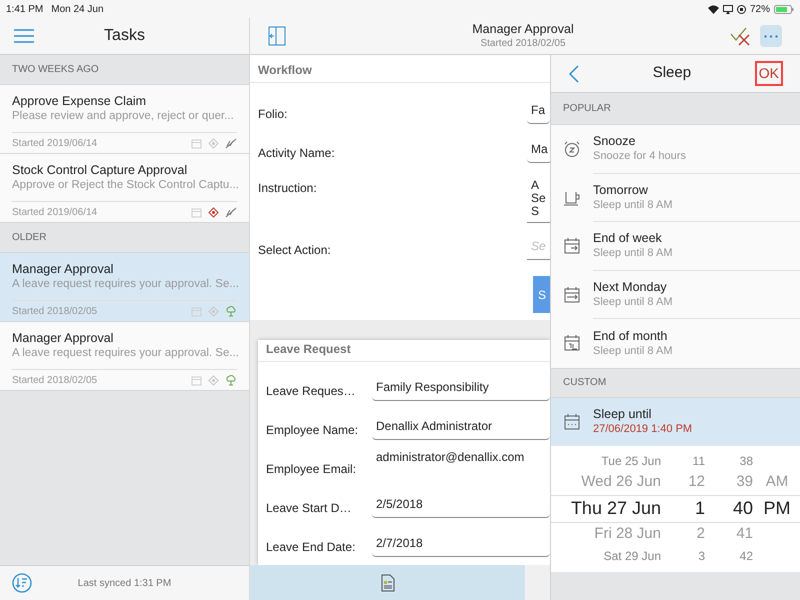 The height and width of the screenshot is (600, 800). Describe the element at coordinates (675, 343) in the screenshot. I see `sleep-option: End of month Sleep until 8 AM` at that location.